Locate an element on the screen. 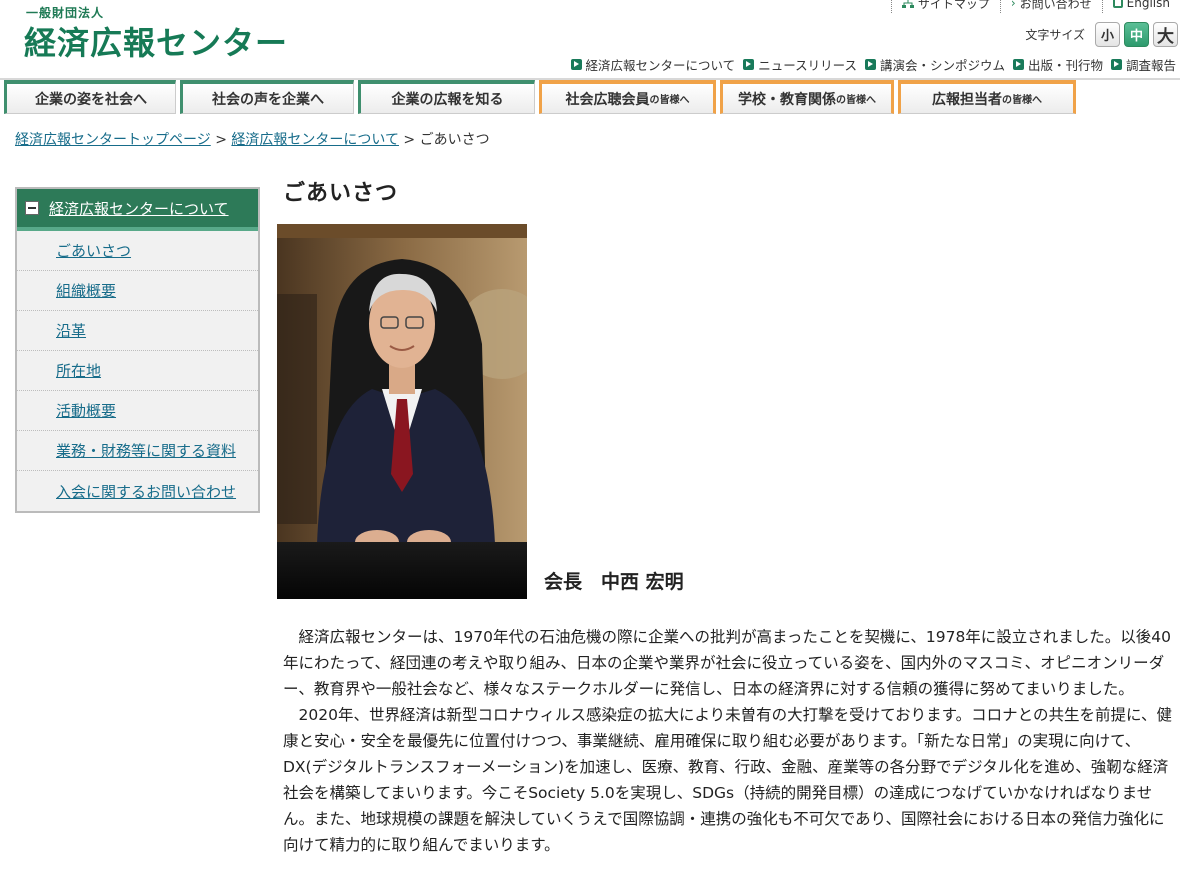 Image resolution: width=1180 pixels, height=874 pixels. sidebar-link: 所在地 is located at coordinates (78, 370).